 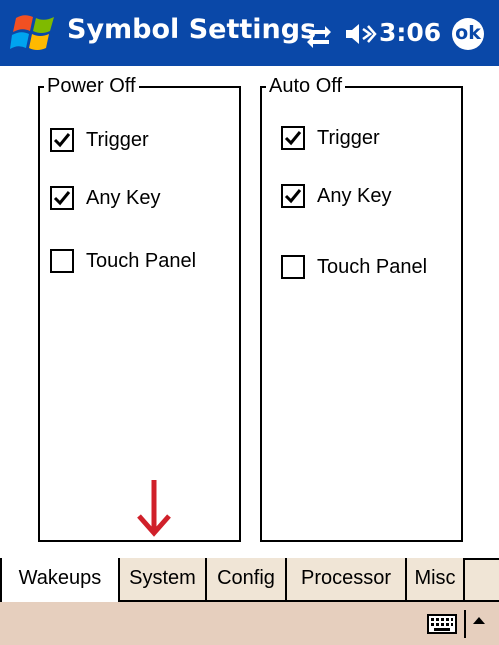 What do you see at coordinates (482, 580) in the screenshot?
I see `tab-strip-filler` at bounding box center [482, 580].